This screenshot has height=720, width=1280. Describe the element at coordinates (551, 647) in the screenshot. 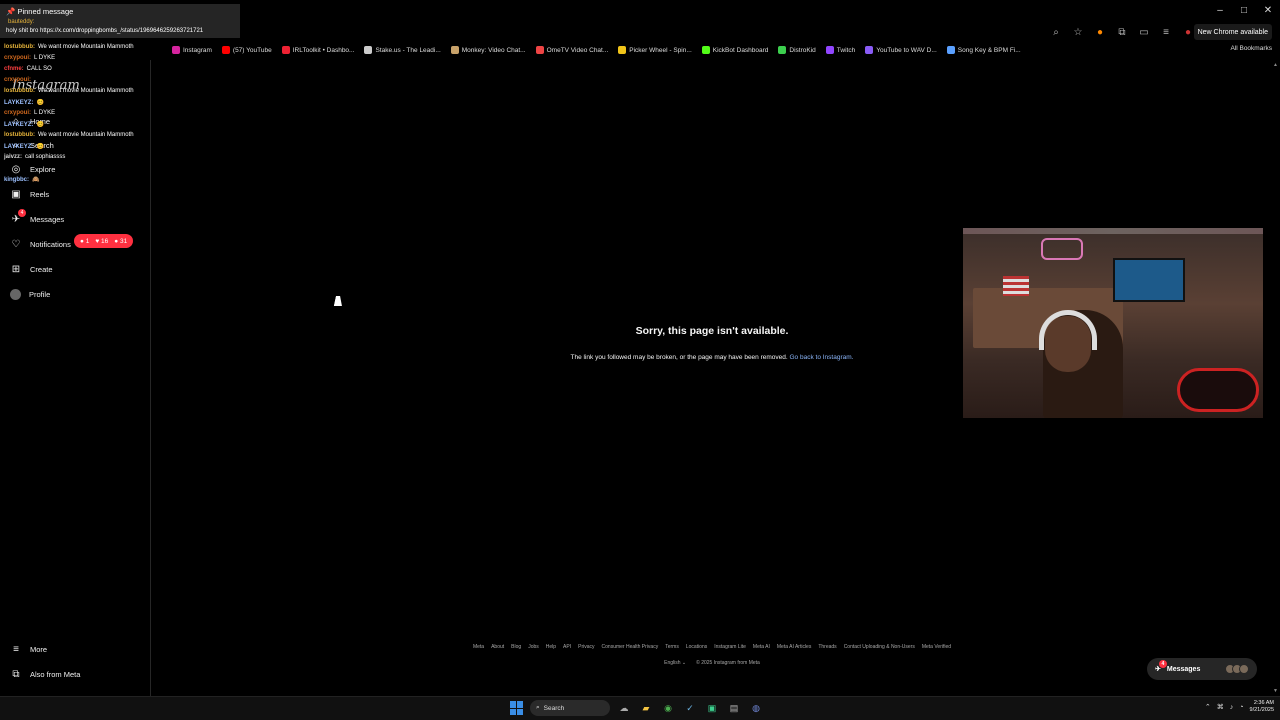

I see `footer-link: Help` at that location.